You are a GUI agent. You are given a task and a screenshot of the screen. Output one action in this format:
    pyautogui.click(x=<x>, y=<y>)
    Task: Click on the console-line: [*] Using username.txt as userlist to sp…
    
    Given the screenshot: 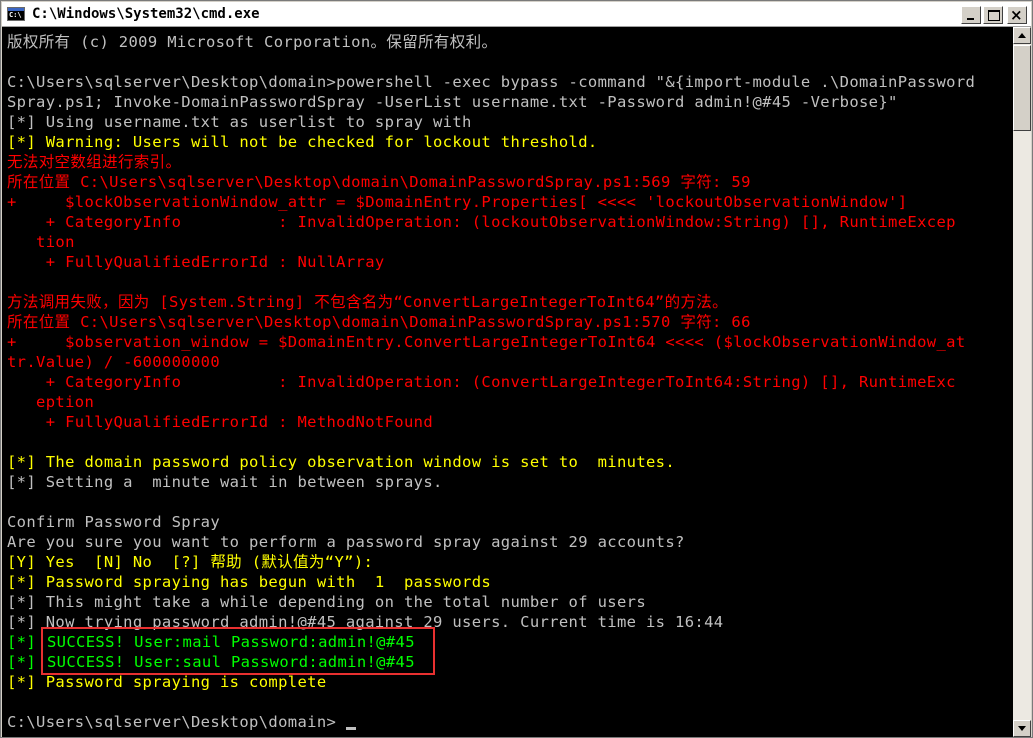 What is the action you would take?
    pyautogui.click(x=239, y=122)
    